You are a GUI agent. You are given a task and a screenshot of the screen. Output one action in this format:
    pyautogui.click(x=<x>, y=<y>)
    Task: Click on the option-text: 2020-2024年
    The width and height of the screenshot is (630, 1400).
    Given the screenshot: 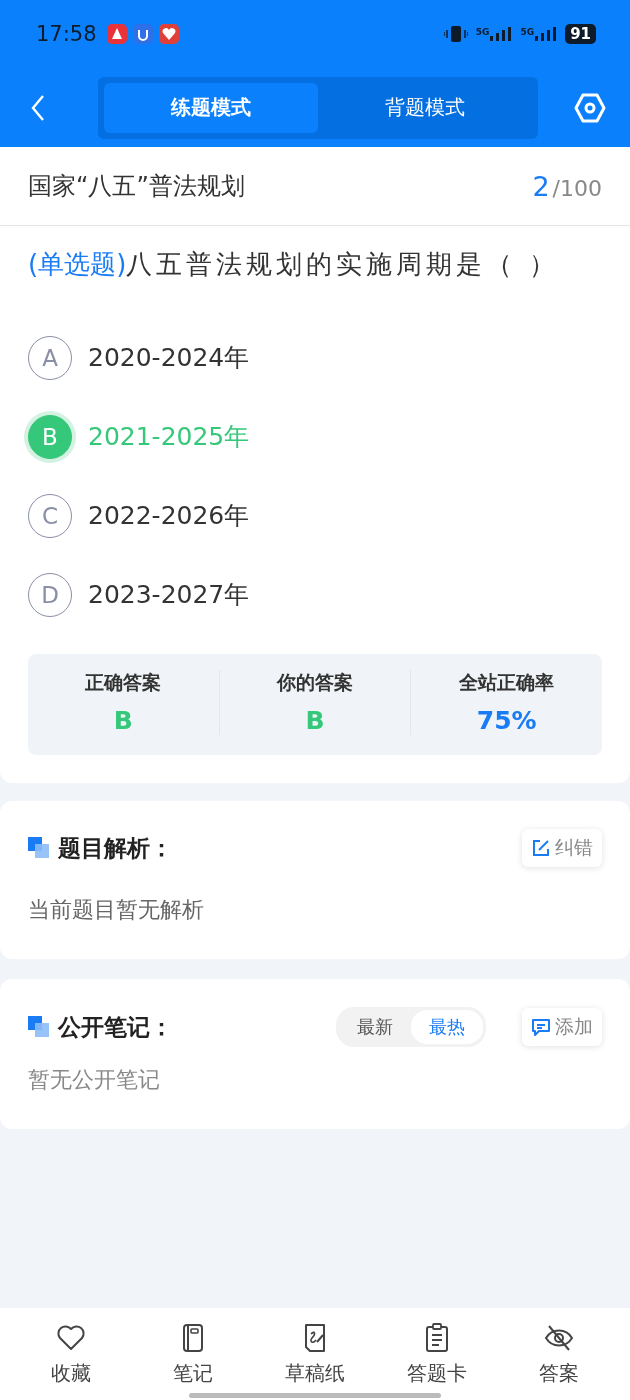 What is the action you would take?
    pyautogui.click(x=169, y=358)
    